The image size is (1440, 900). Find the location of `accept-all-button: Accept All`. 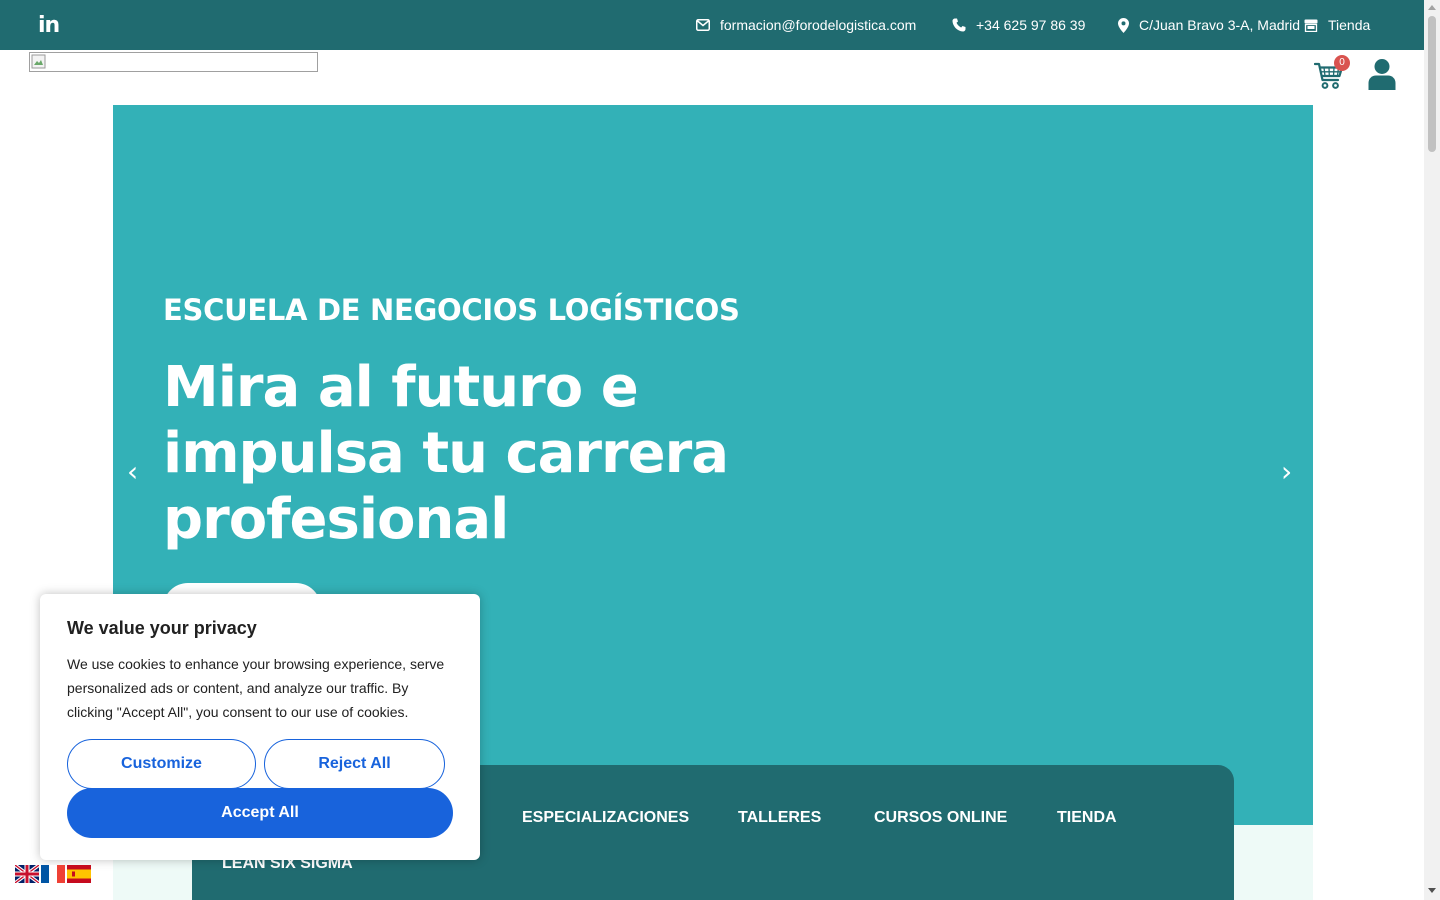

accept-all-button: Accept All is located at coordinates (260, 813).